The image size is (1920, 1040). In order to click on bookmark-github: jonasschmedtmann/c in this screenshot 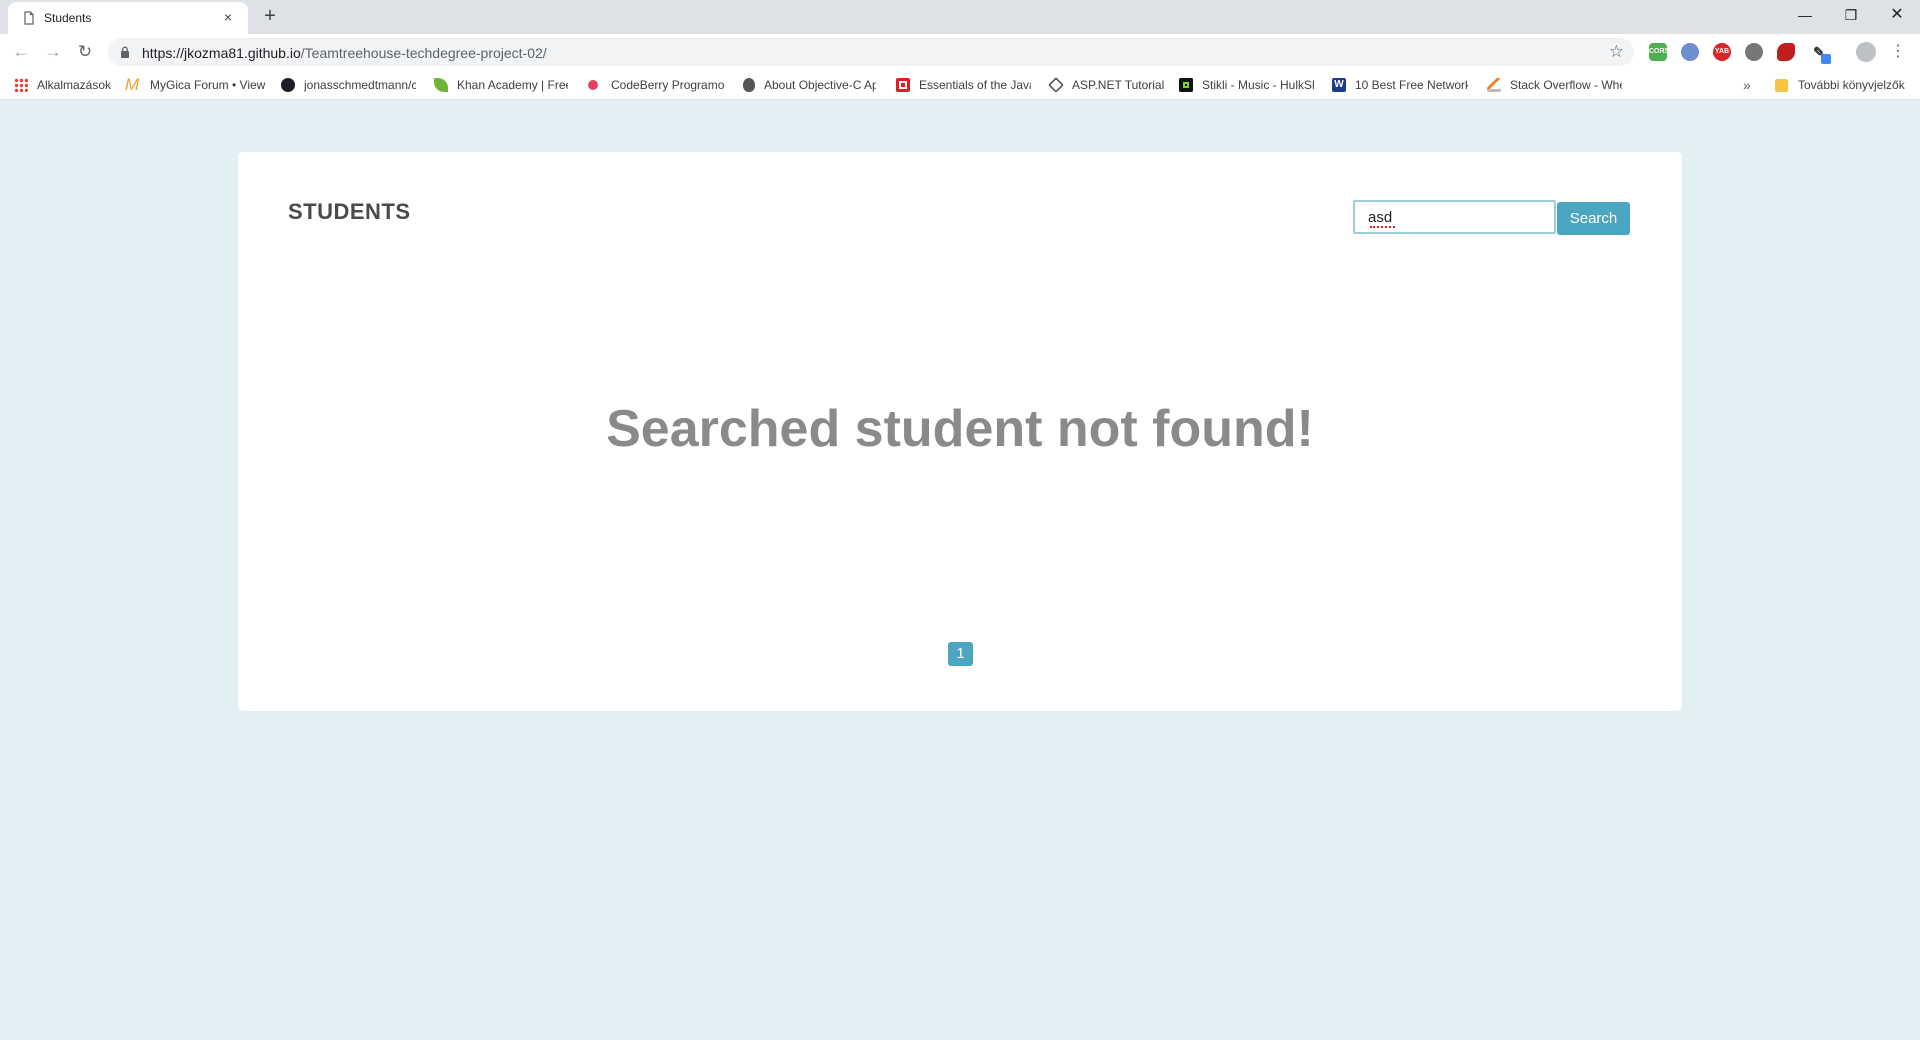, I will do `click(348, 85)`.